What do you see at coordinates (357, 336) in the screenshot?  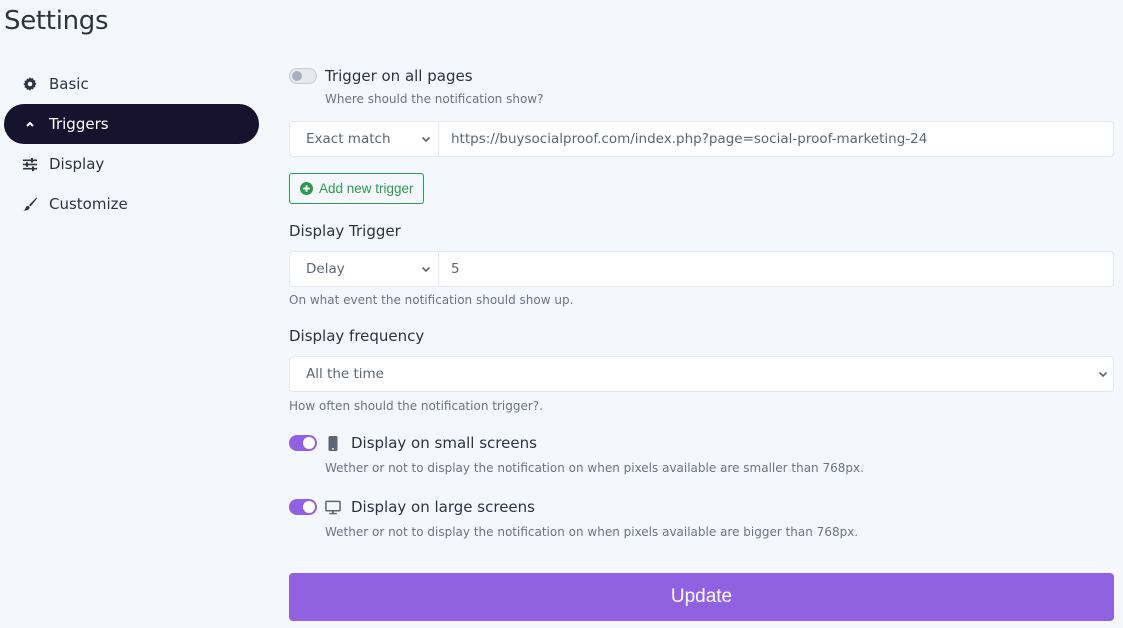 I see `display-frequency-label: Display frequency` at bounding box center [357, 336].